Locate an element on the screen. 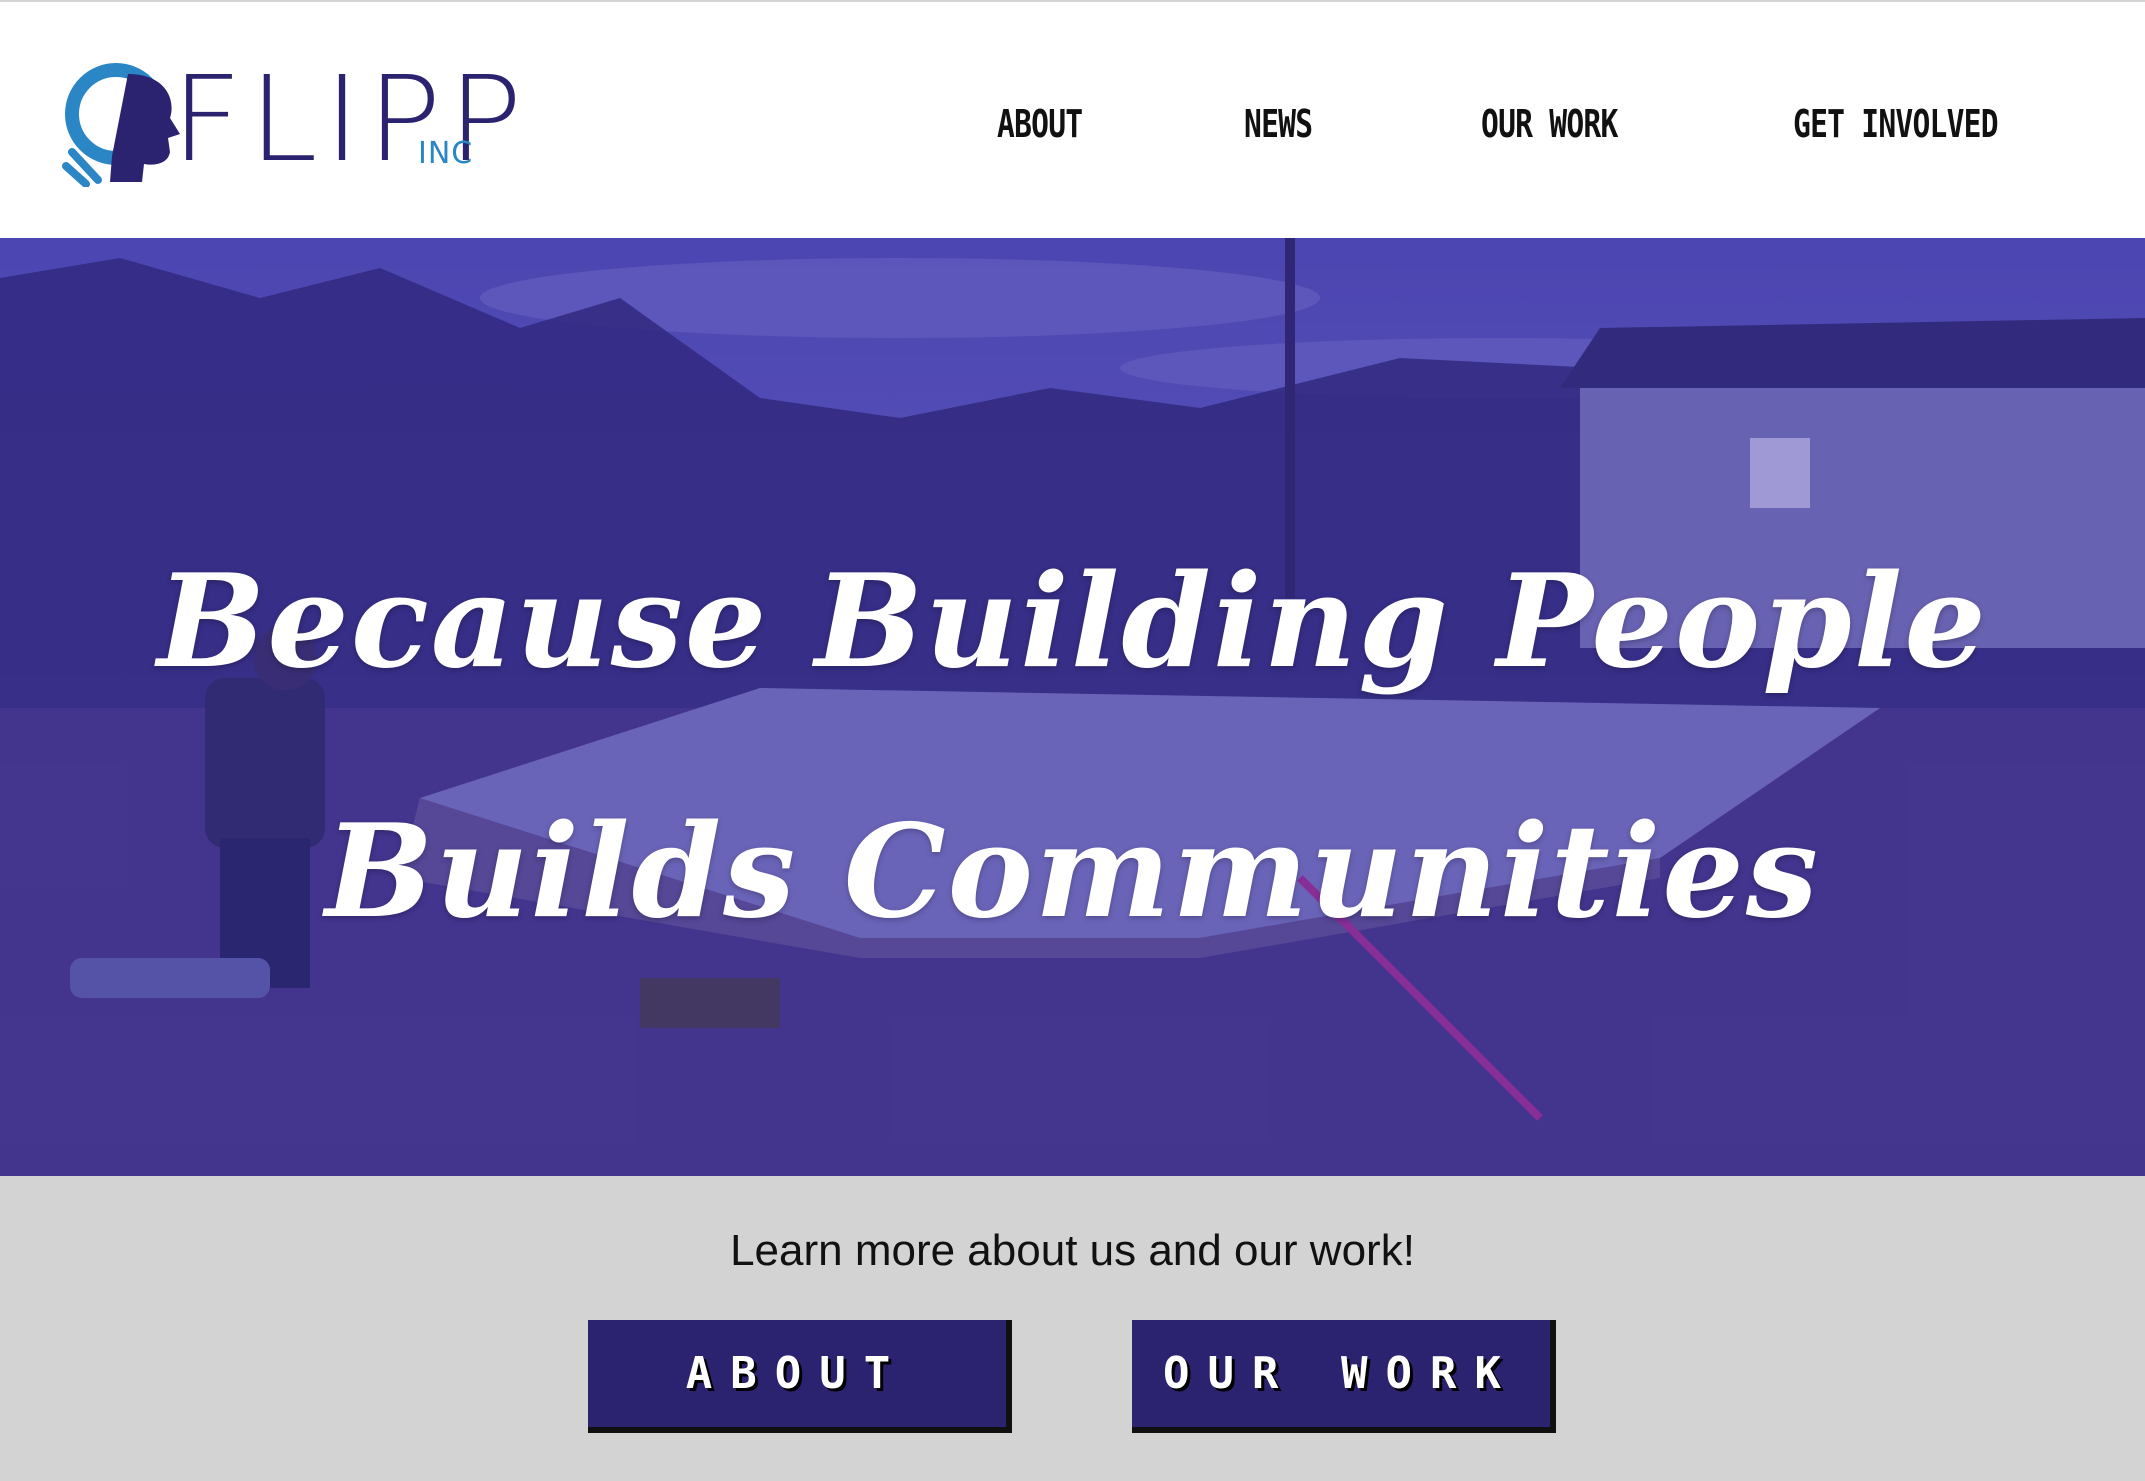 The height and width of the screenshot is (1481, 2145). about-button: ABOUT is located at coordinates (800, 1376).